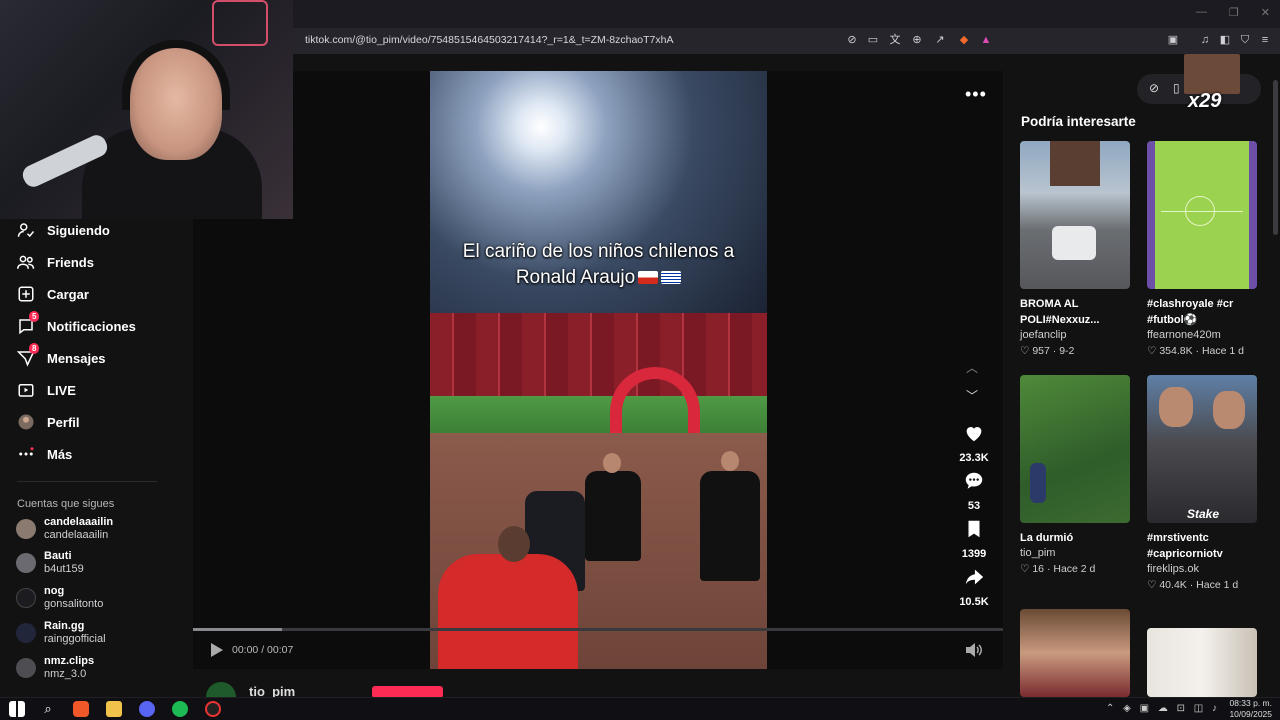  I want to click on share-button: 10.5K, so click(974, 588).